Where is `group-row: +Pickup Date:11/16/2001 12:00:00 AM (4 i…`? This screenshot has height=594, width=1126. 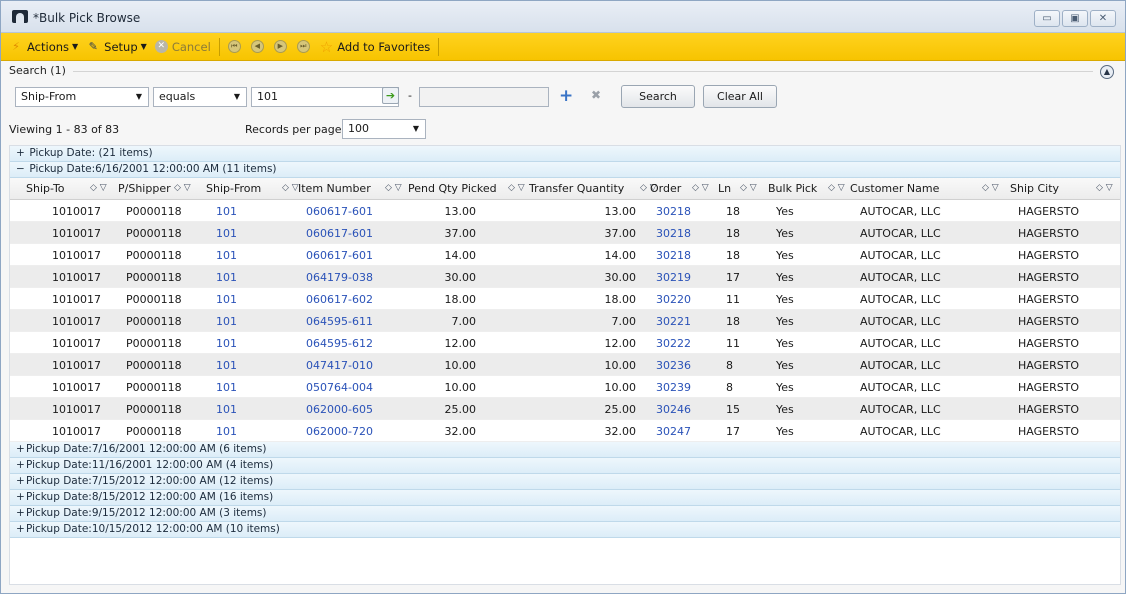 group-row: +Pickup Date:11/16/2001 12:00:00 AM (4 i… is located at coordinates (565, 466).